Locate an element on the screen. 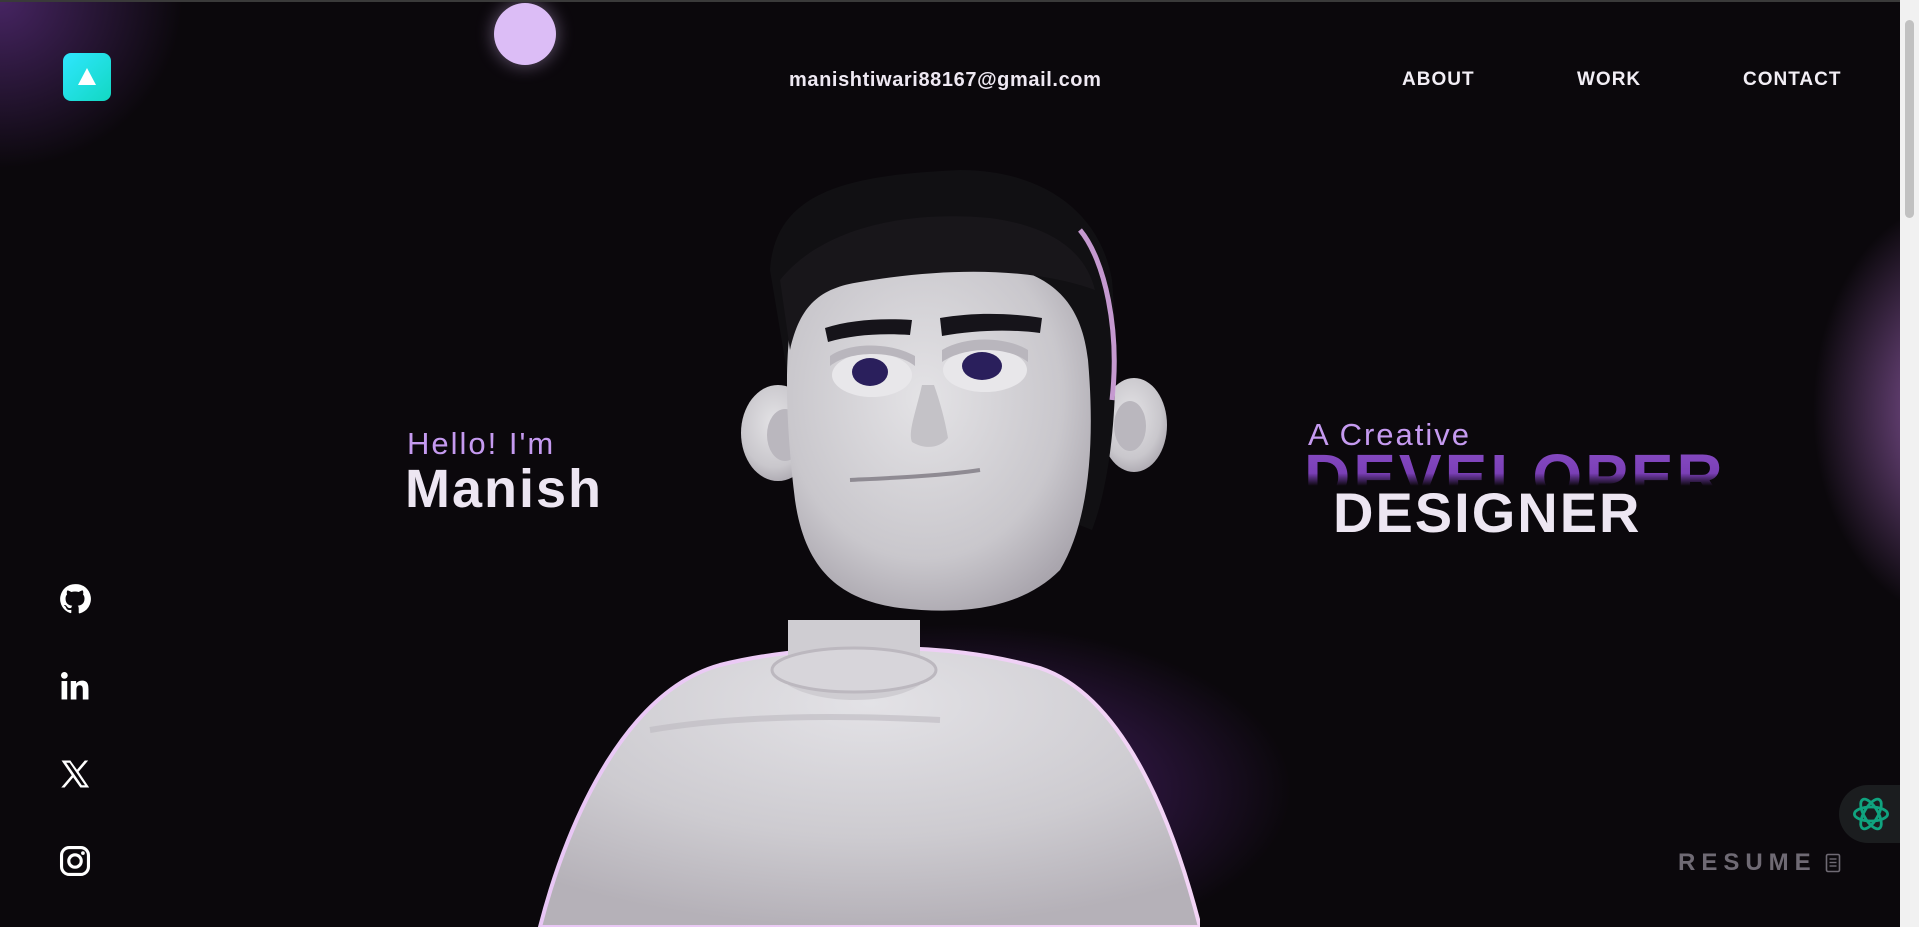 The width and height of the screenshot is (1919, 927). nav-about: ABOUT is located at coordinates (1438, 80).